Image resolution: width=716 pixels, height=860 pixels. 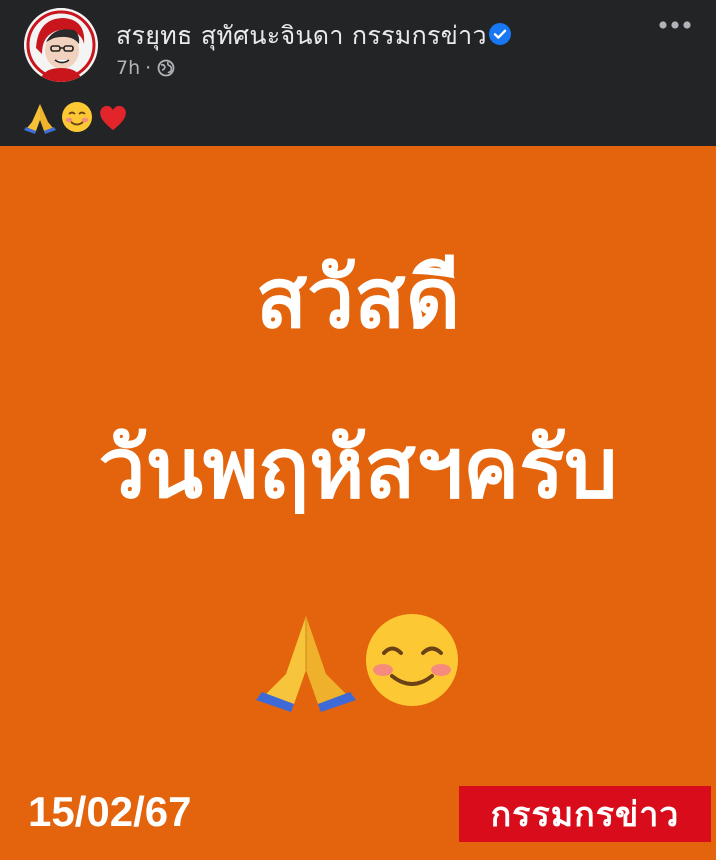 What do you see at coordinates (166, 68) in the screenshot?
I see `globe-icon` at bounding box center [166, 68].